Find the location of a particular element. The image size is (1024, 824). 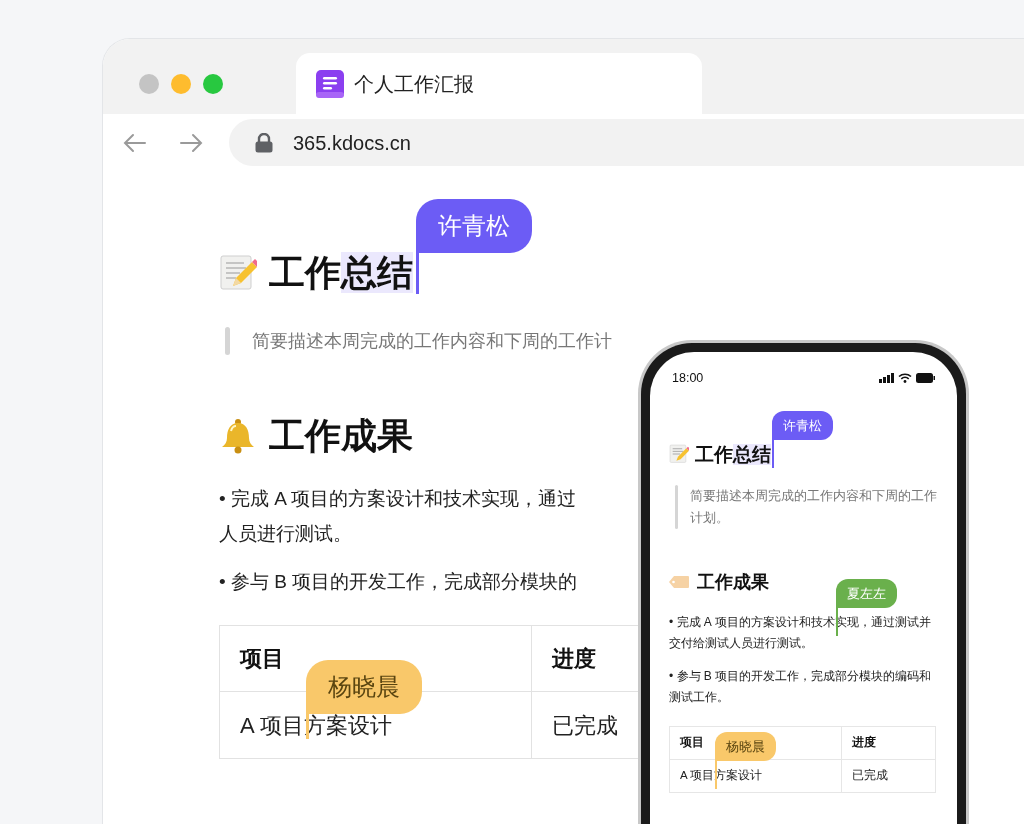

document-icon is located at coordinates (330, 83).